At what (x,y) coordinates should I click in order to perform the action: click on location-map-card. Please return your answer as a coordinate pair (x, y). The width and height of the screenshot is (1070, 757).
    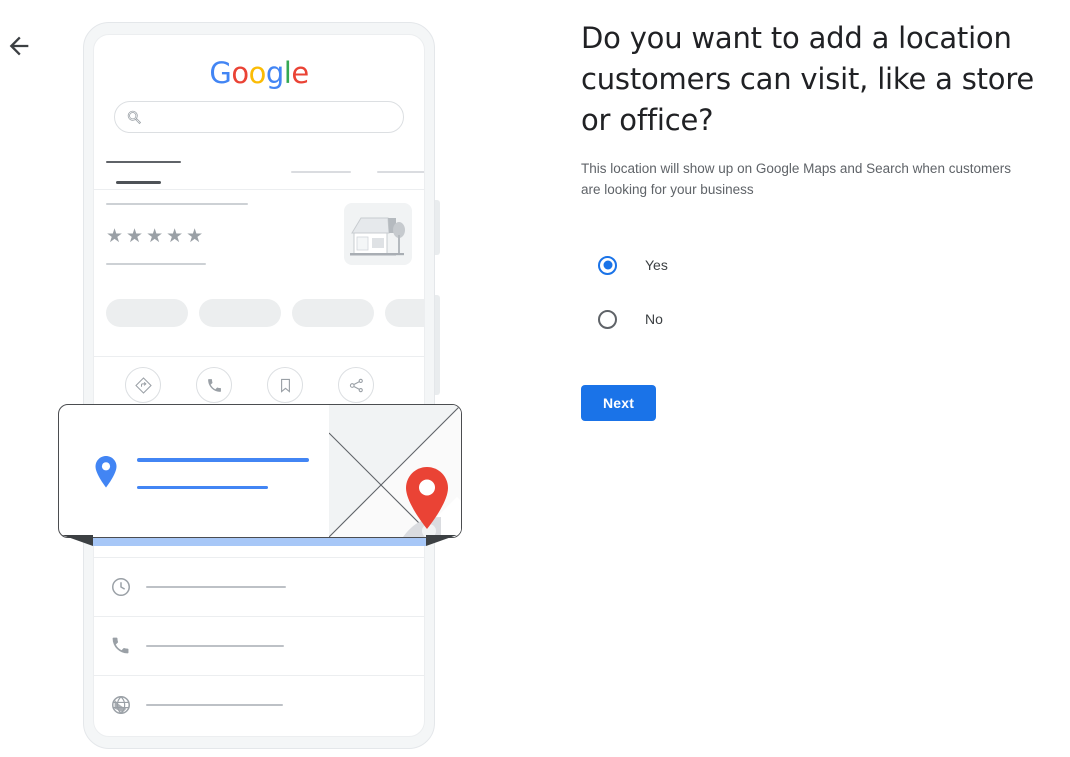
    Looking at the image, I should click on (260, 471).